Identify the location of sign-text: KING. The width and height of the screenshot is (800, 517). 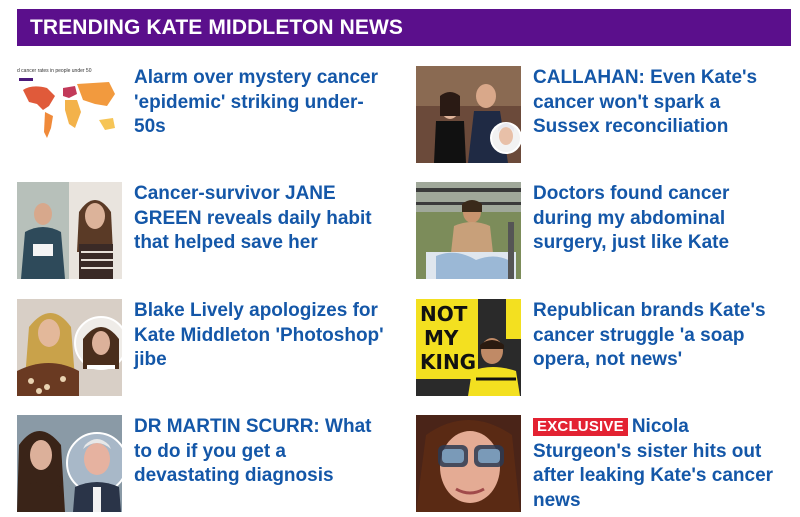
(448, 362).